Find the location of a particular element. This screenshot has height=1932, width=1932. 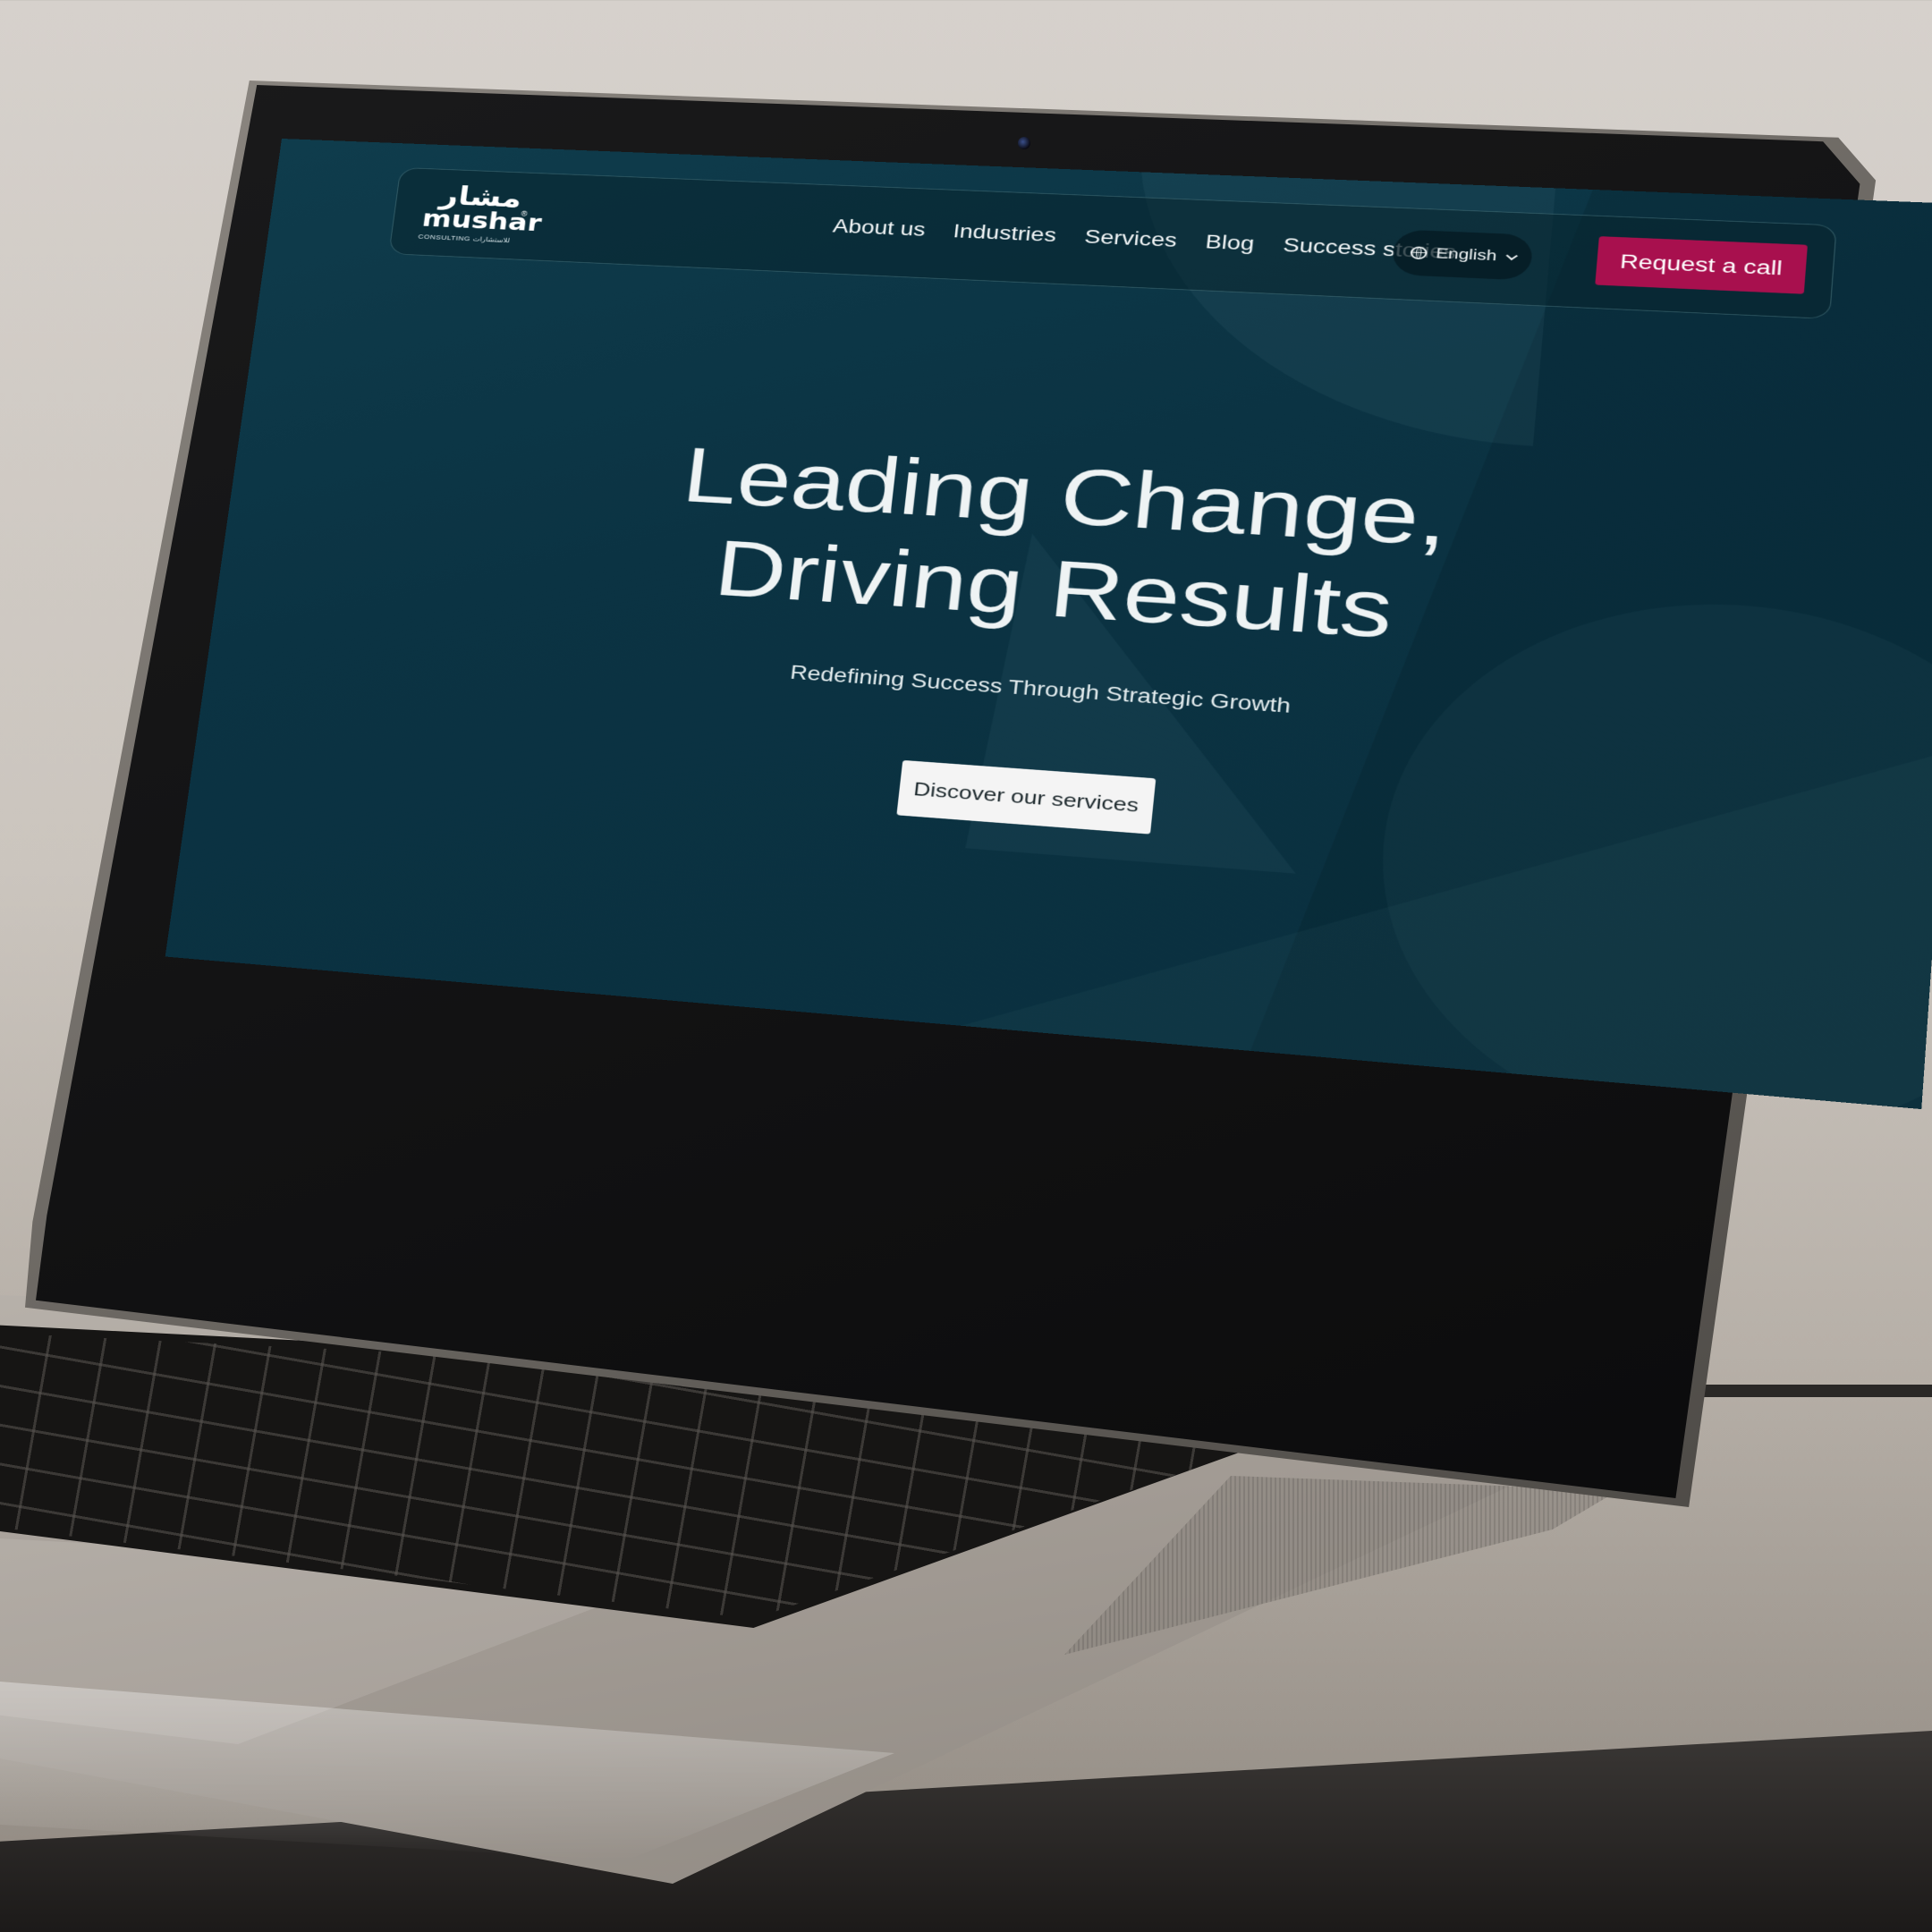

nav-link-industries: Industries is located at coordinates (1004, 234).